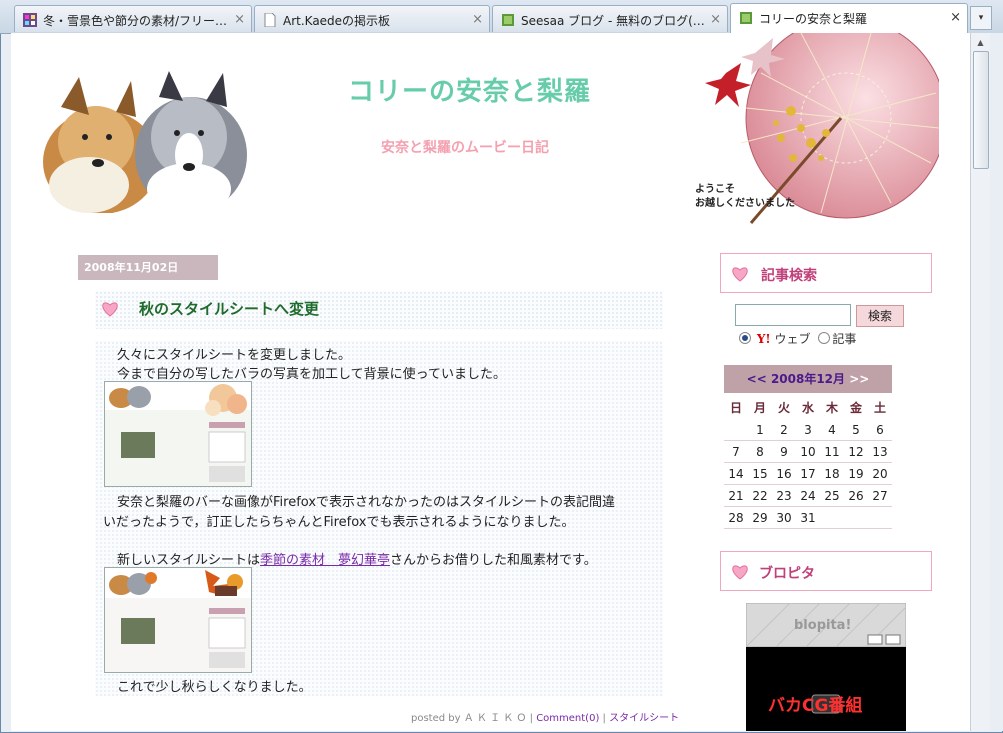 The image size is (1003, 733). Describe the element at coordinates (875, 639) in the screenshot. I see `window-icon` at that location.